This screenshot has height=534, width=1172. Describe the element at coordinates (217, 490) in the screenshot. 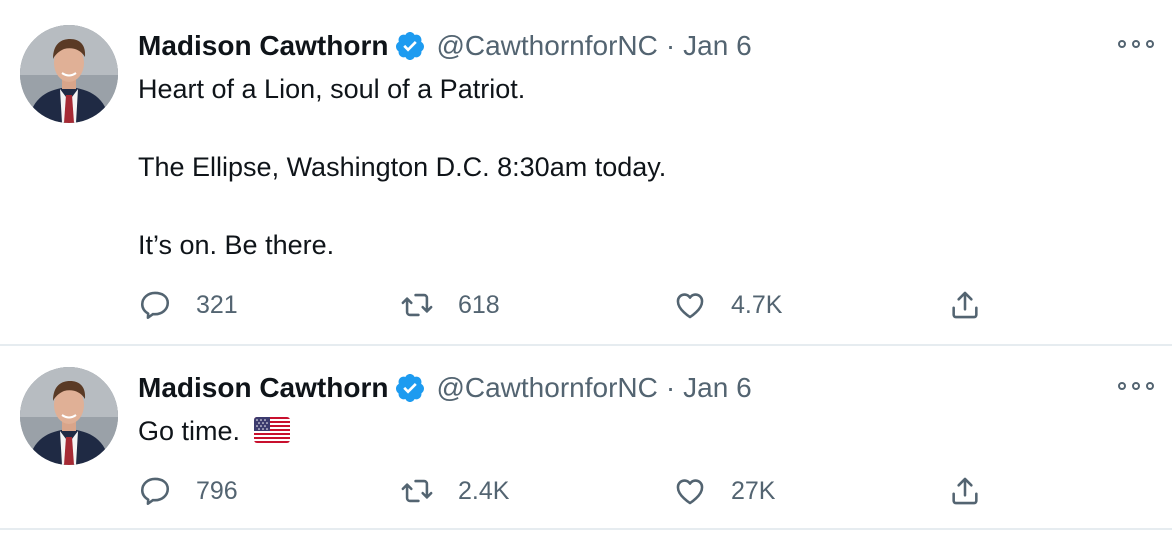

I see `reply-count: 796` at that location.